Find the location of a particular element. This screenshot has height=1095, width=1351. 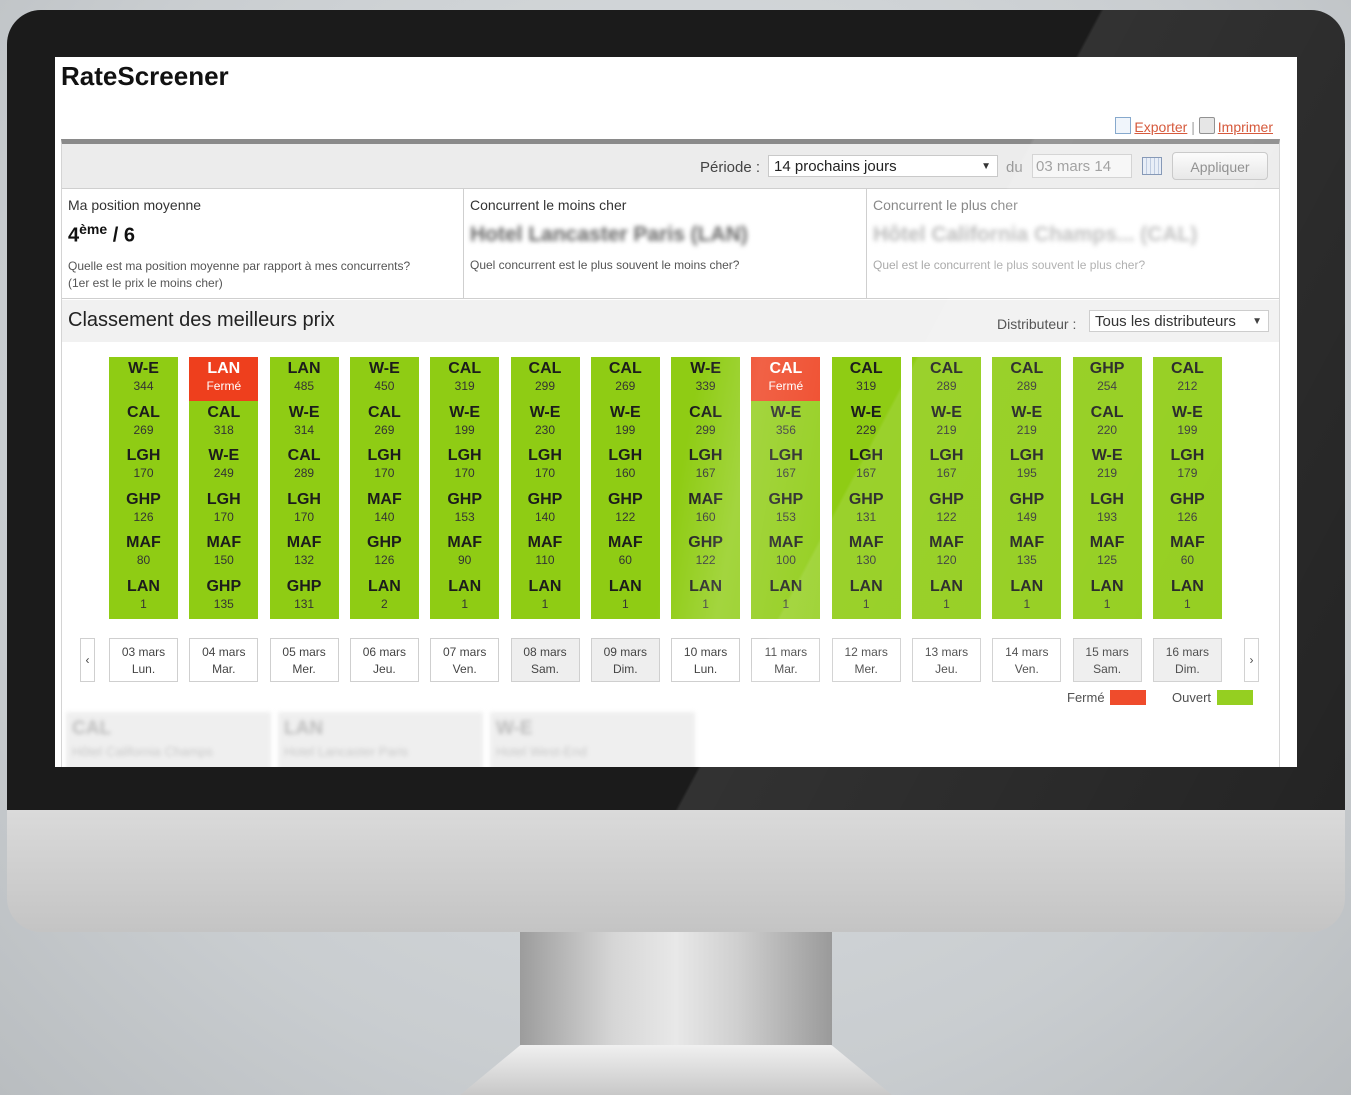

export-link: Exporter is located at coordinates (1160, 127).